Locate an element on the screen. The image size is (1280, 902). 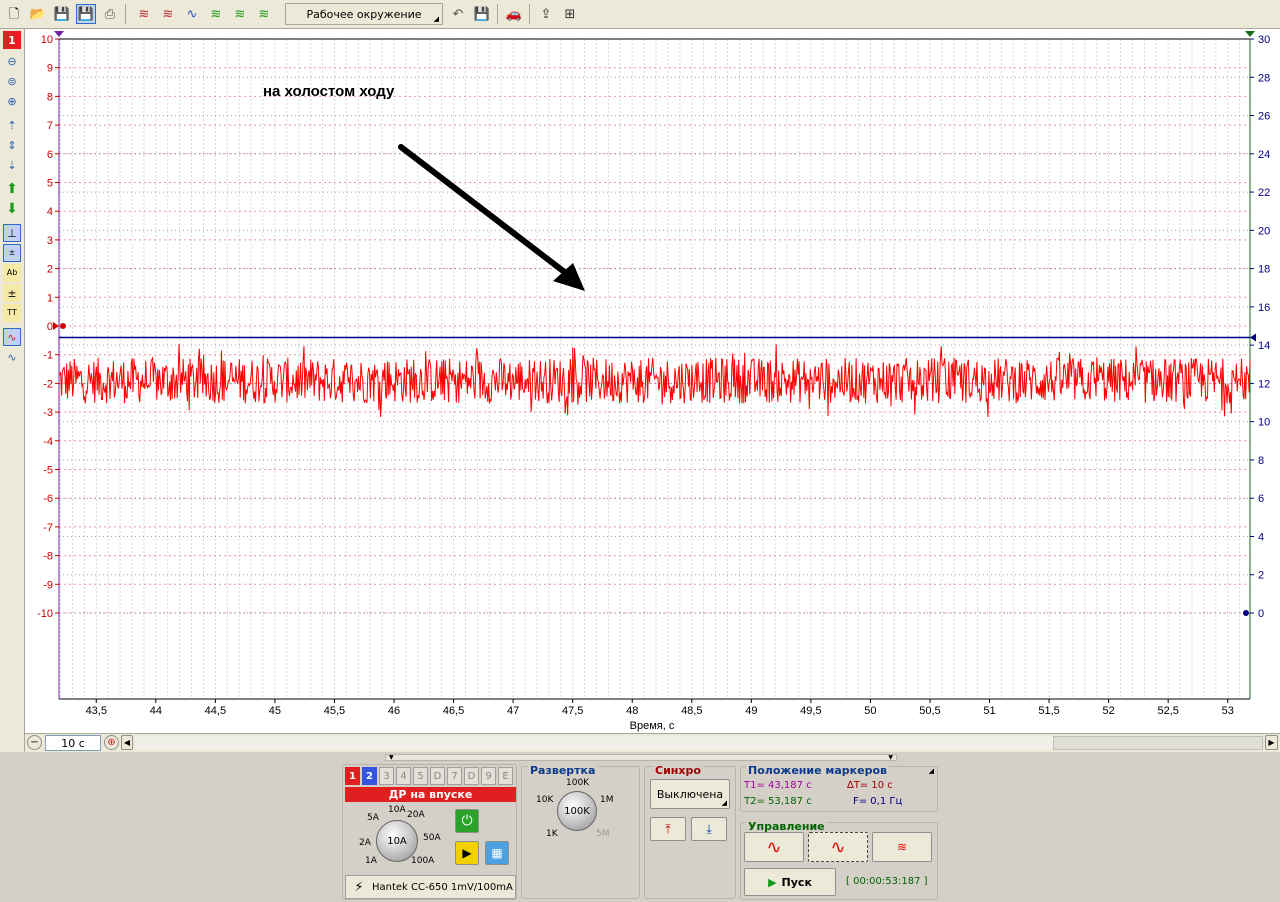
shift-center-icon: ⇕ is located at coordinates (12, 145).